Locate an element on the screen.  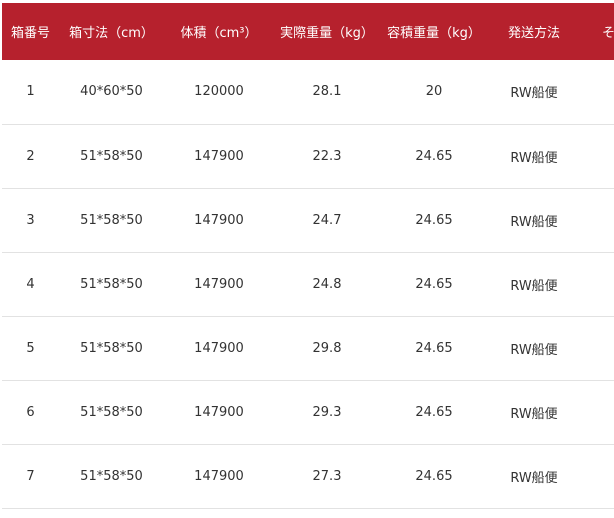
header-volume: 体積（cm³） is located at coordinates (219, 33).